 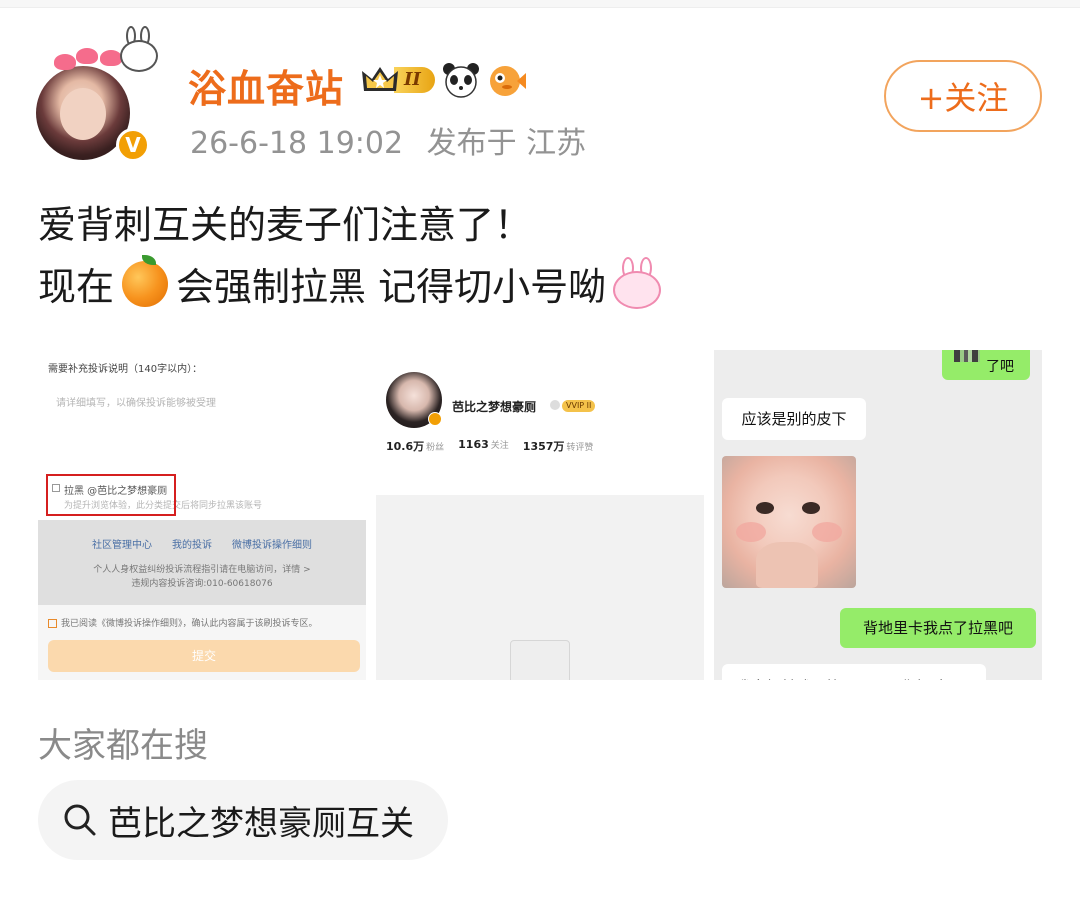 What do you see at coordinates (540, 4) in the screenshot?
I see `top-strip` at bounding box center [540, 4].